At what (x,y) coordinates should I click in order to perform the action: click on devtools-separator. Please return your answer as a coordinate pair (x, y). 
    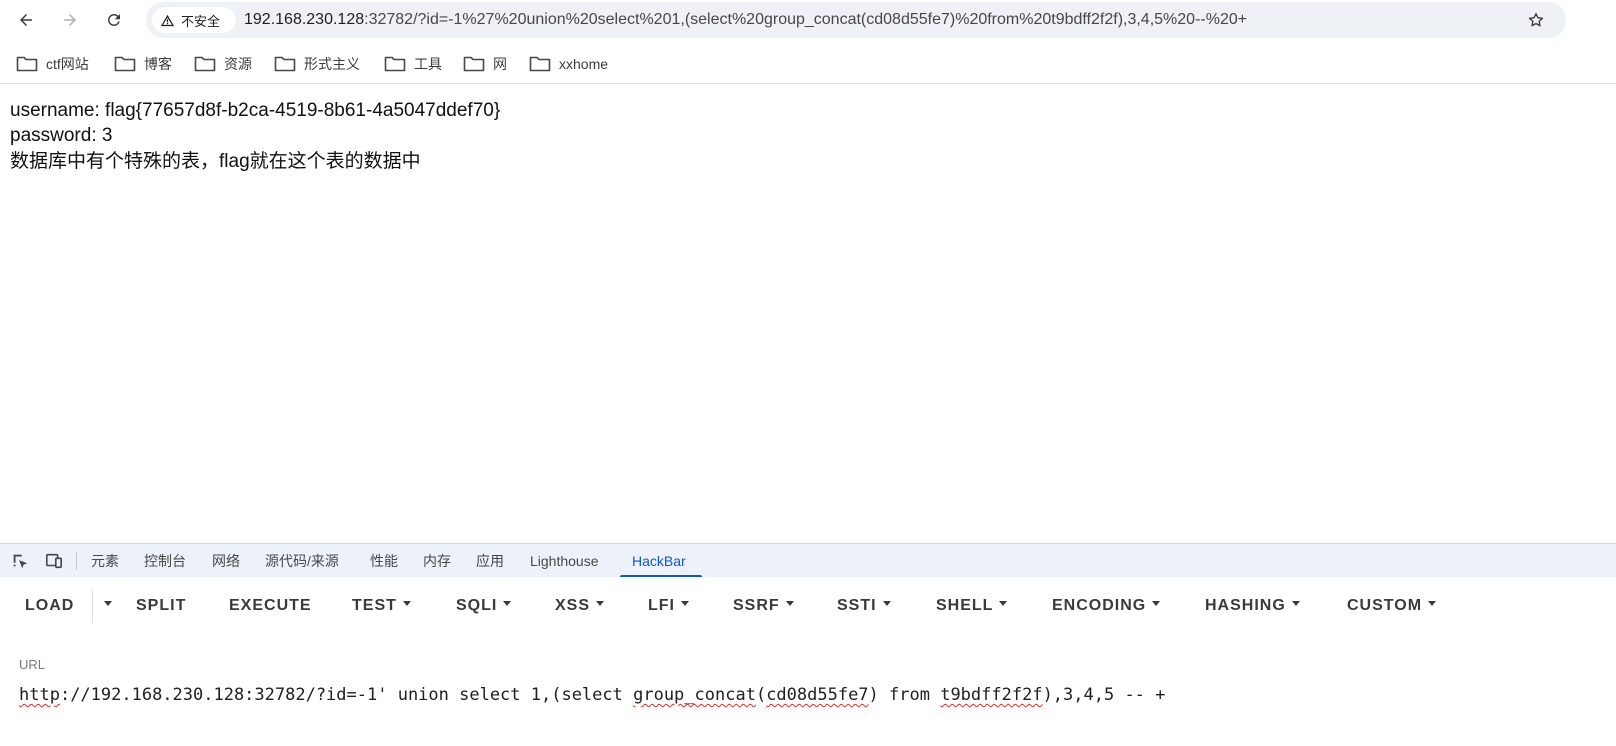
    Looking at the image, I should click on (76, 561).